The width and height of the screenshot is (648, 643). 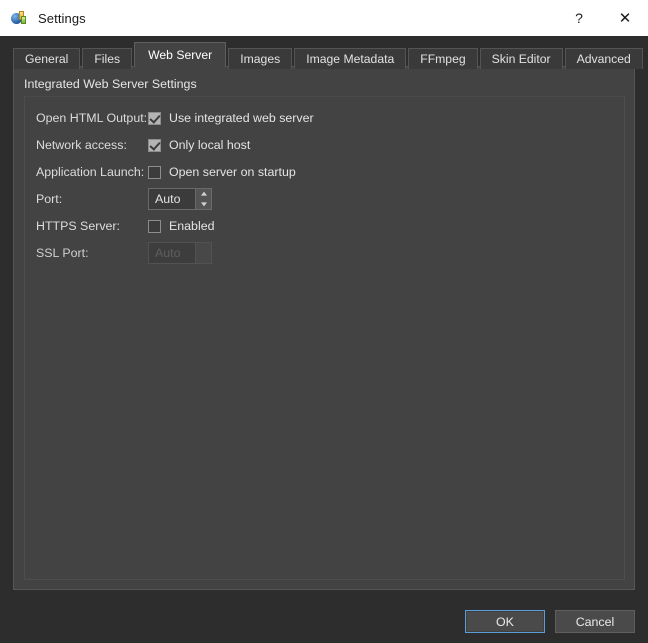 What do you see at coordinates (49, 199) in the screenshot?
I see `port-label: Port:` at bounding box center [49, 199].